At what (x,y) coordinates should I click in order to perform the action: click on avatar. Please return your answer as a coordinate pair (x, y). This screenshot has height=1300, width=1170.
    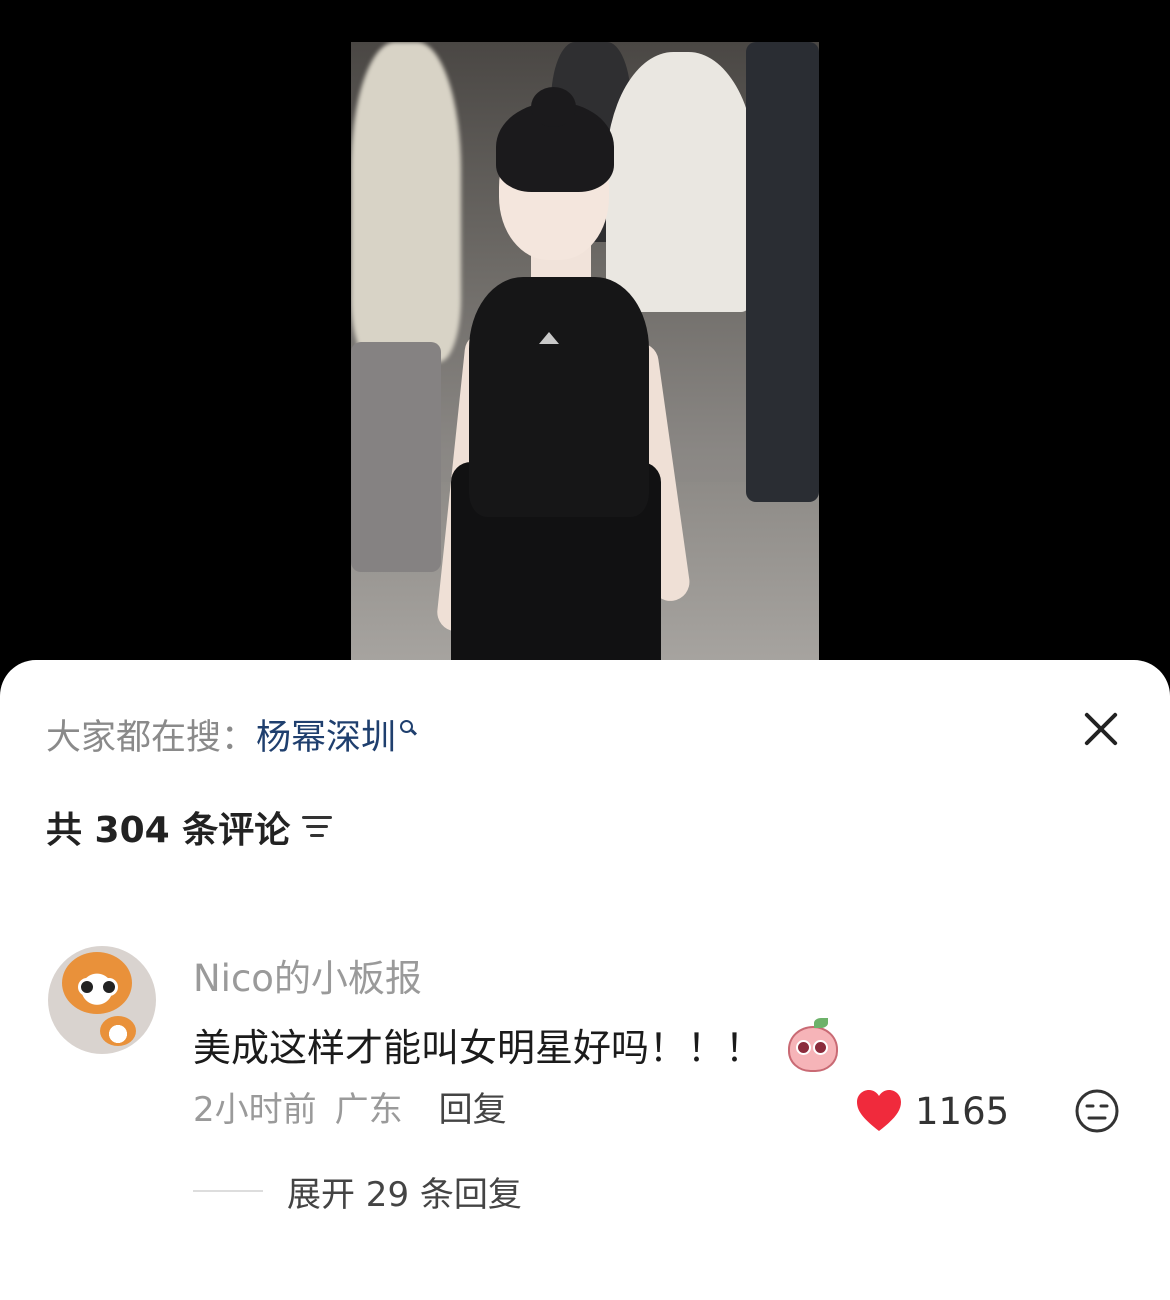
    Looking at the image, I should click on (102, 1000).